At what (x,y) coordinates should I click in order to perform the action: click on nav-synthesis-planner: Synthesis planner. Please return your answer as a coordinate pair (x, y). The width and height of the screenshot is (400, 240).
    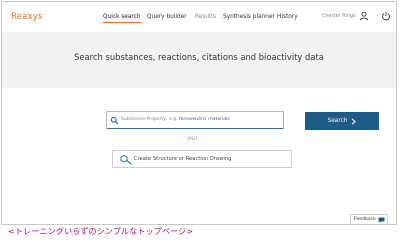
    Looking at the image, I should click on (249, 17).